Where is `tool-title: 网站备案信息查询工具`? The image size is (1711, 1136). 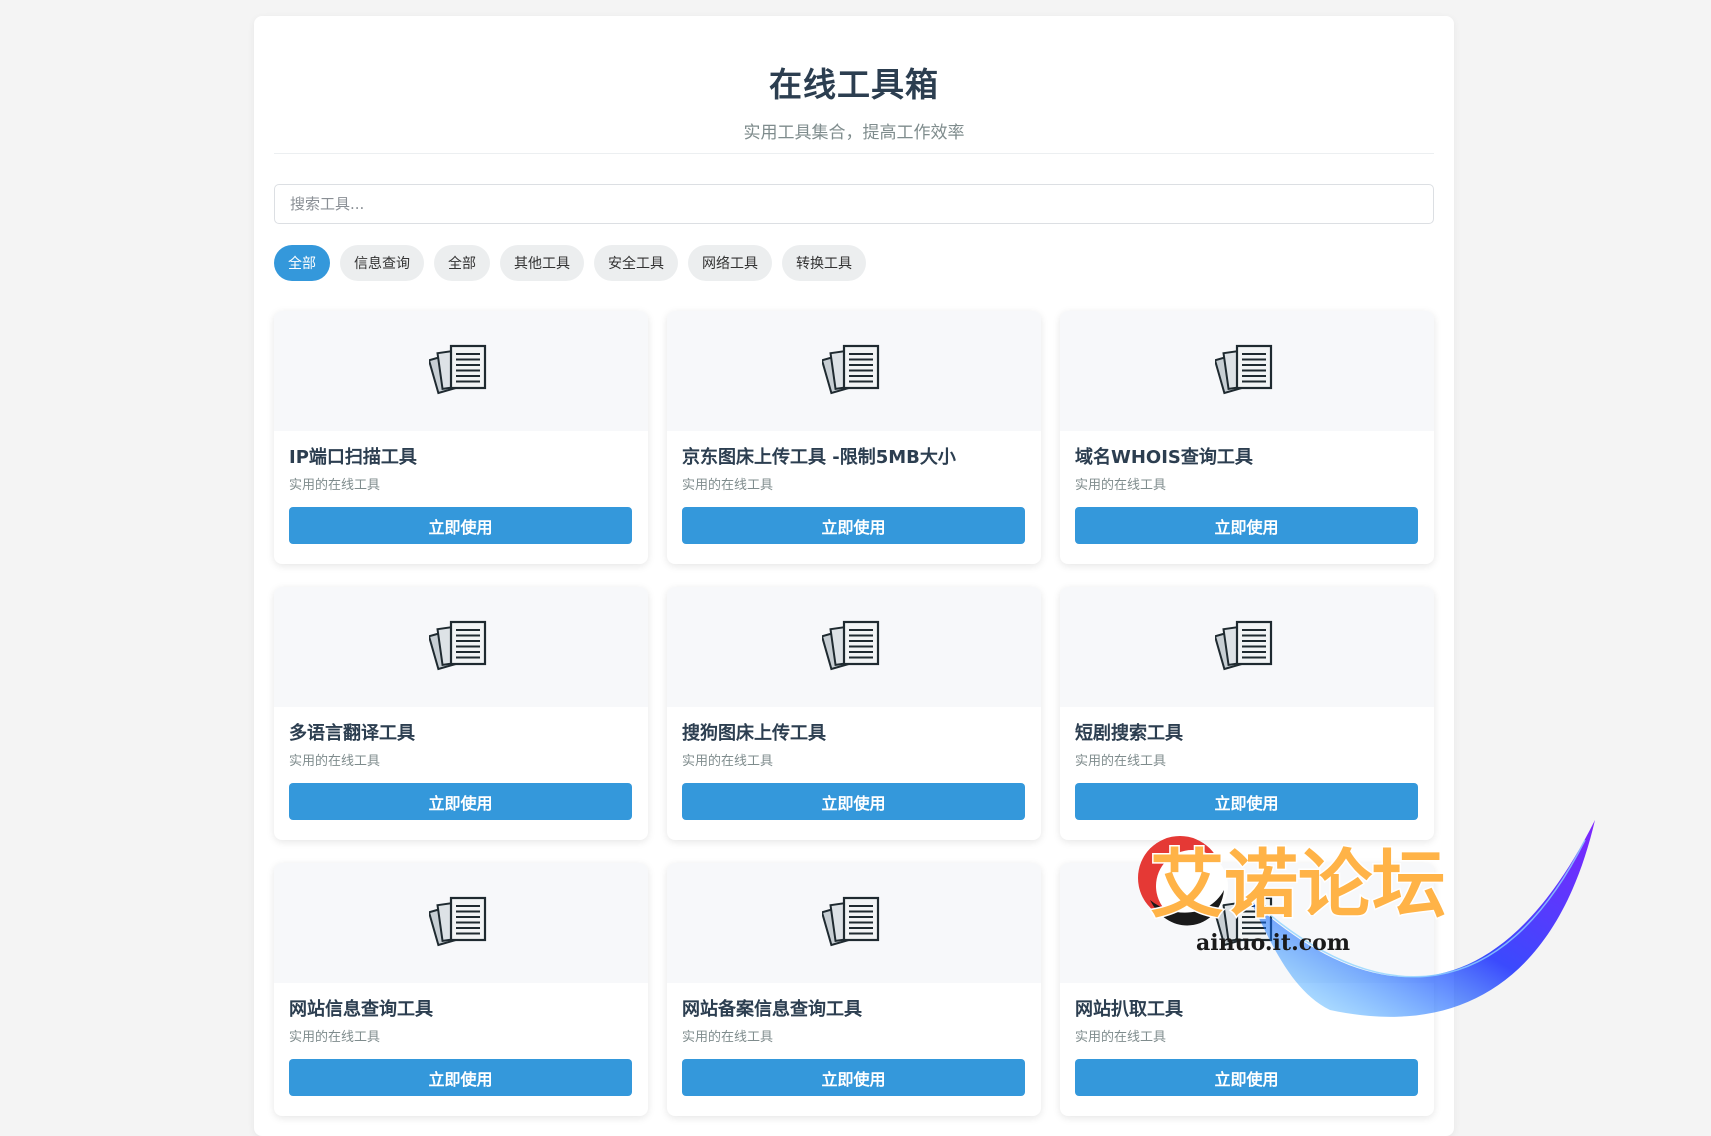 tool-title: 网站备案信息查询工具 is located at coordinates (772, 1009).